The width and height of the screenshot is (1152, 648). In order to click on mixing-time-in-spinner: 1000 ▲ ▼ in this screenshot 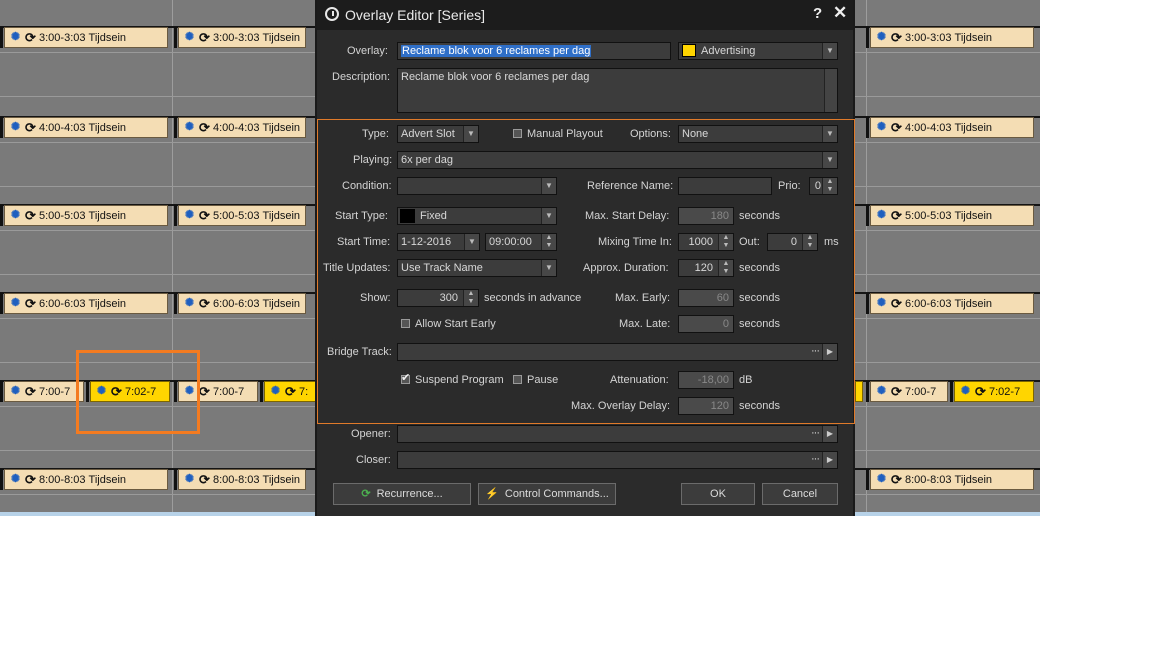, I will do `click(706, 242)`.